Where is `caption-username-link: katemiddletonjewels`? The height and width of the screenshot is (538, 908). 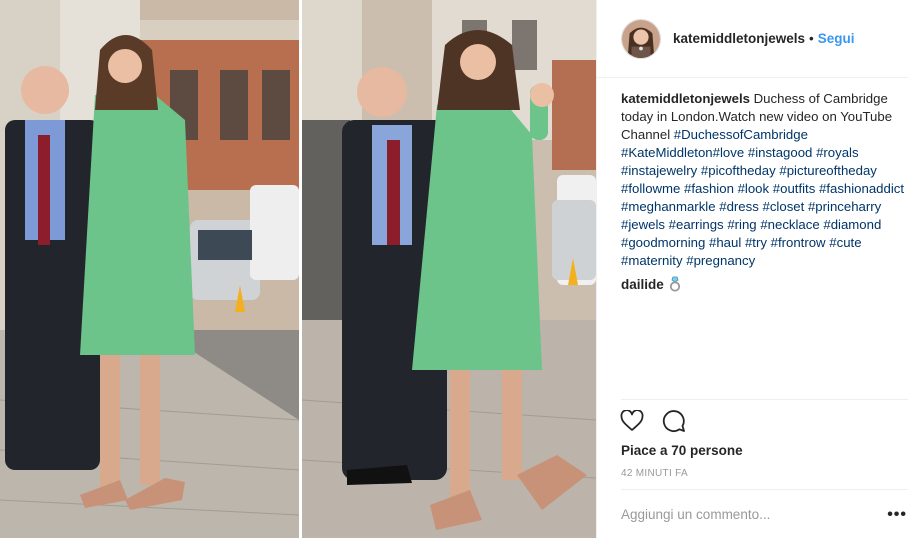 caption-username-link: katemiddletonjewels is located at coordinates (685, 98).